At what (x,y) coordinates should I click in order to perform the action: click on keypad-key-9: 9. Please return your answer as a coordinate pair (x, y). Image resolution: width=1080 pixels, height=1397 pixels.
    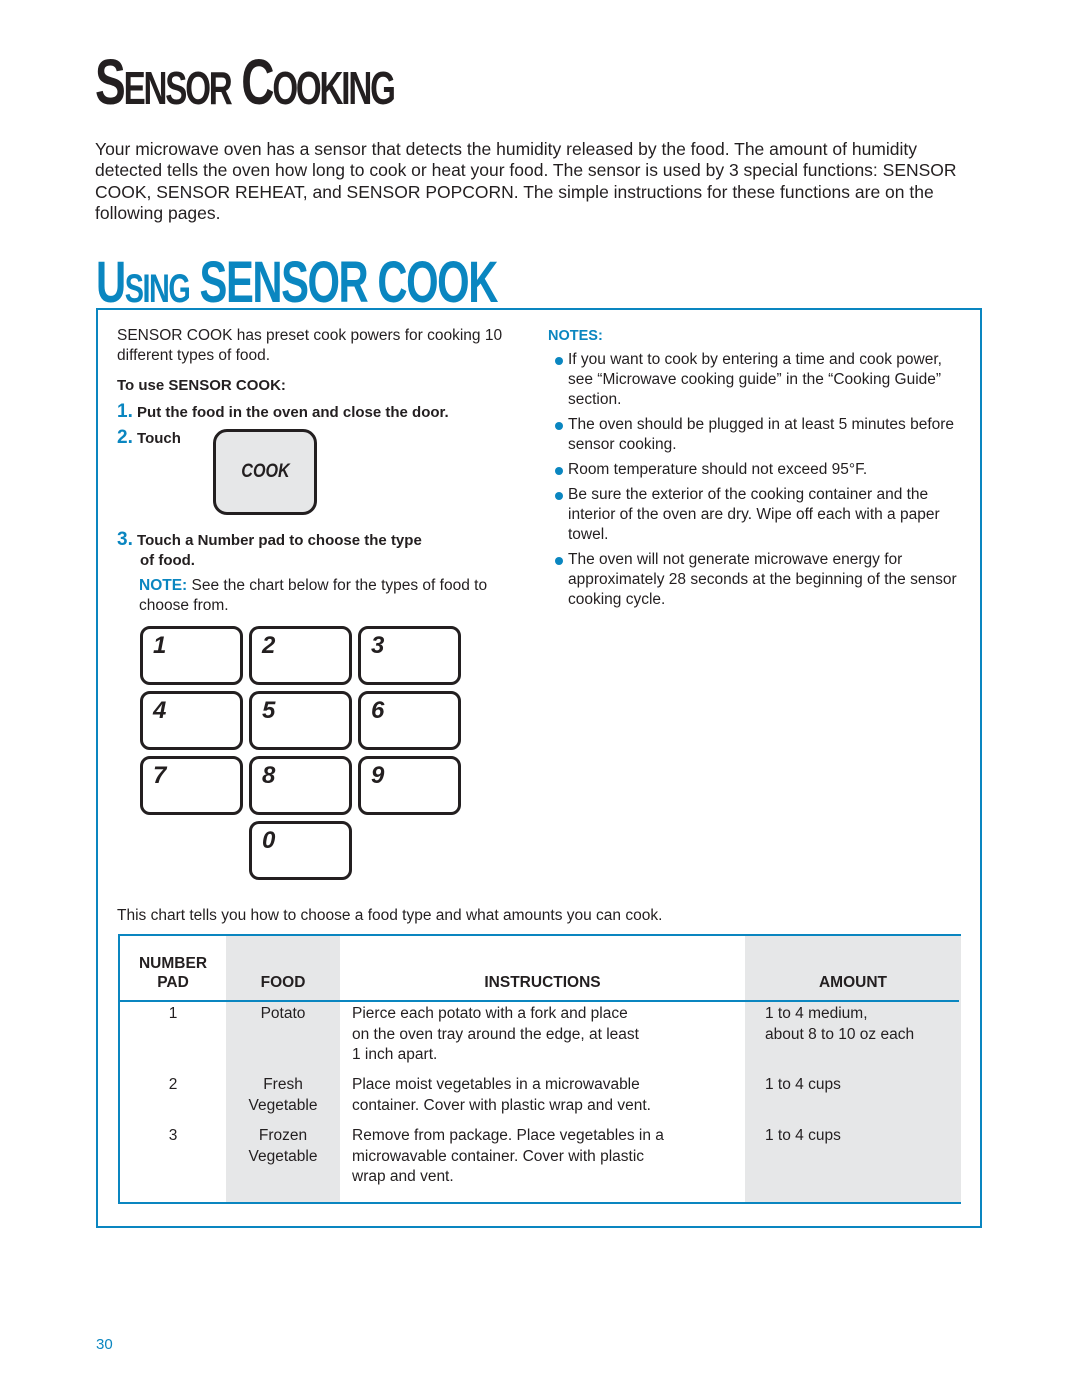
    Looking at the image, I should click on (409, 785).